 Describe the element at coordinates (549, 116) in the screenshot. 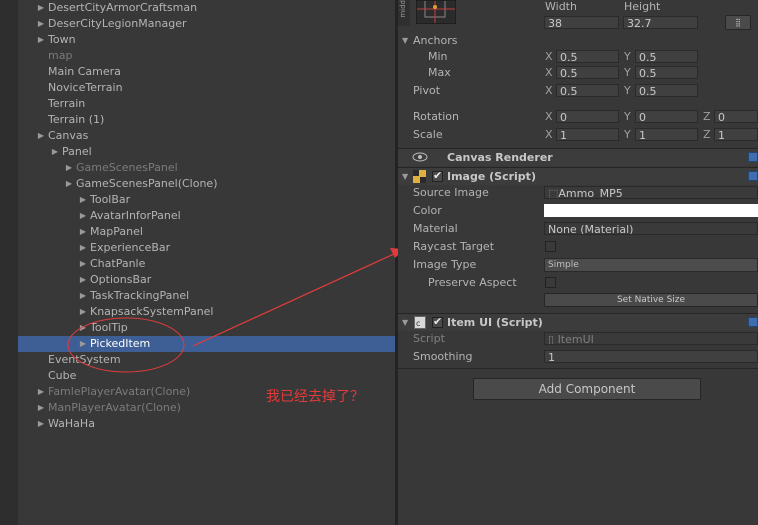

I see `rotation-x-axis: X` at that location.